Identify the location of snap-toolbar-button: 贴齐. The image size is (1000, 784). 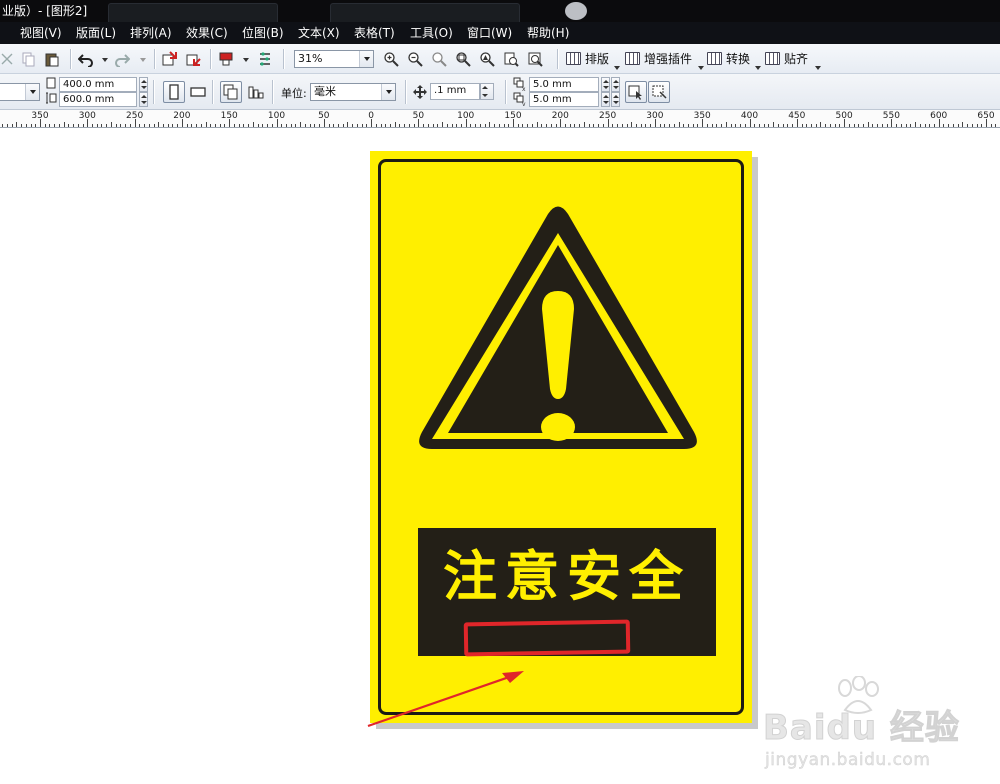
(786, 59).